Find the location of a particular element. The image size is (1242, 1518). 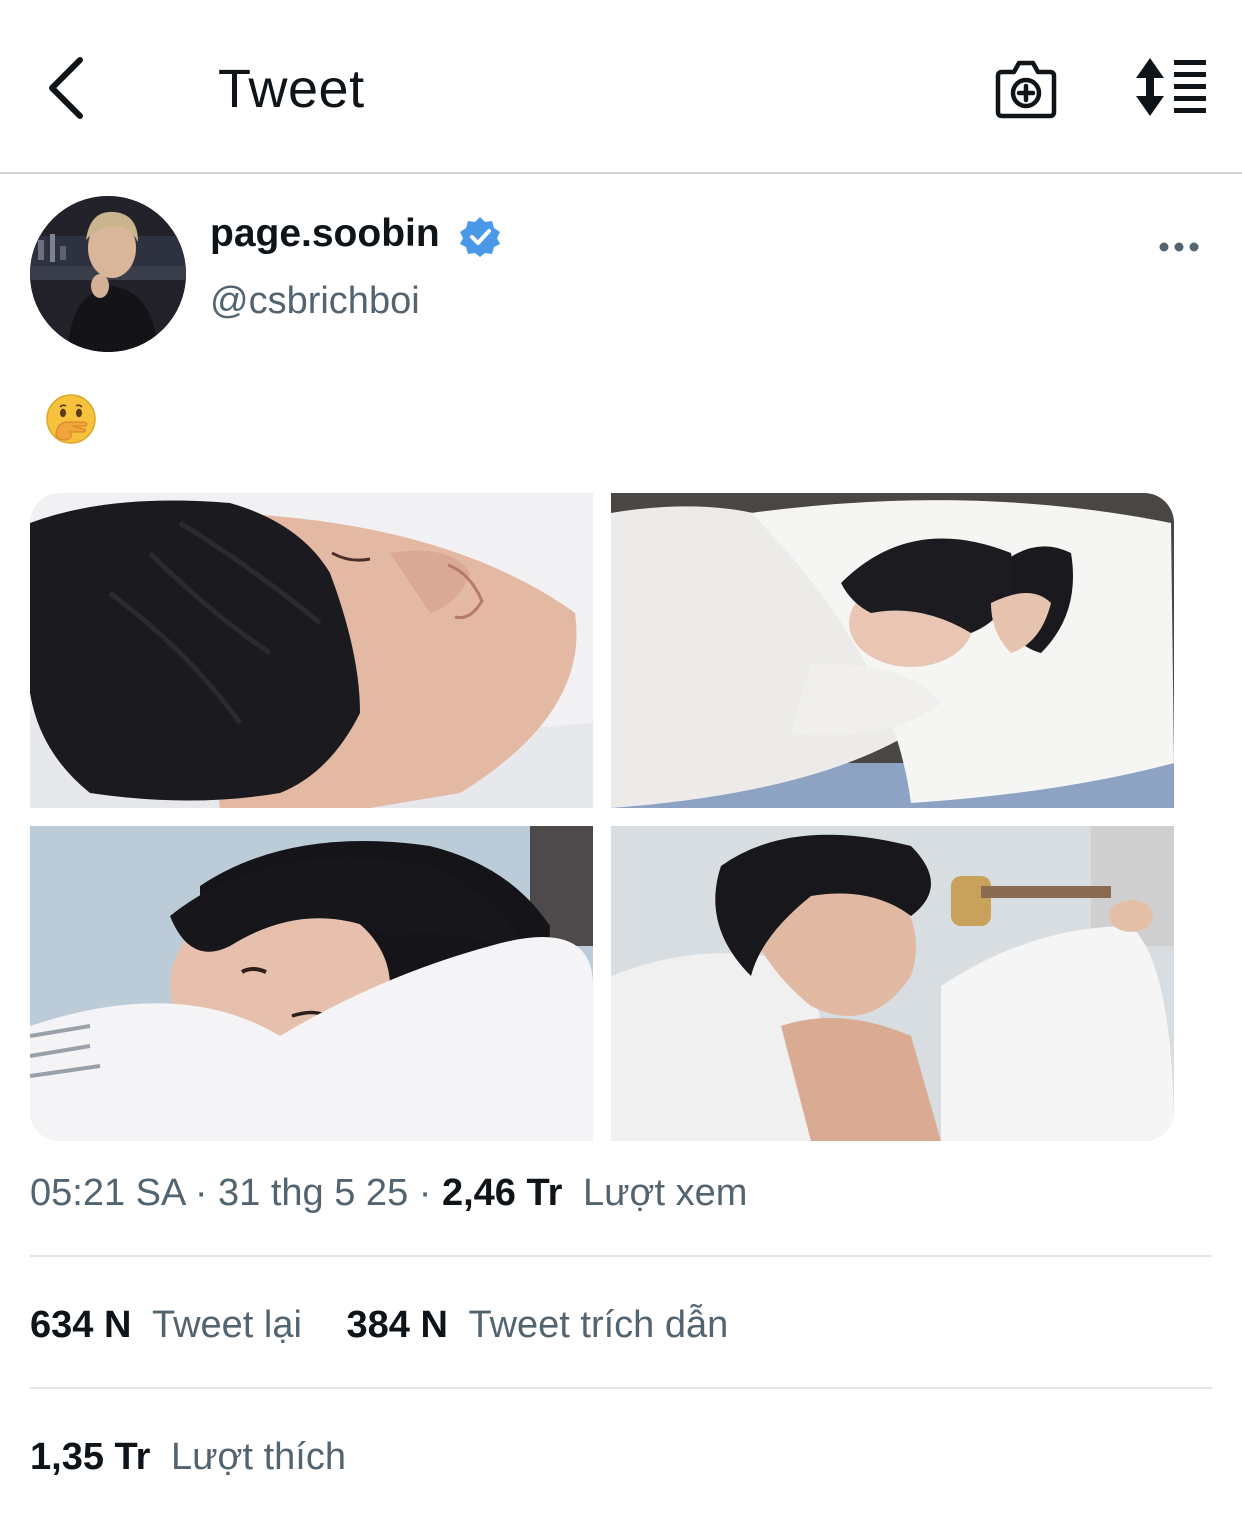

top-bar: Tweet is located at coordinates (621, 87).